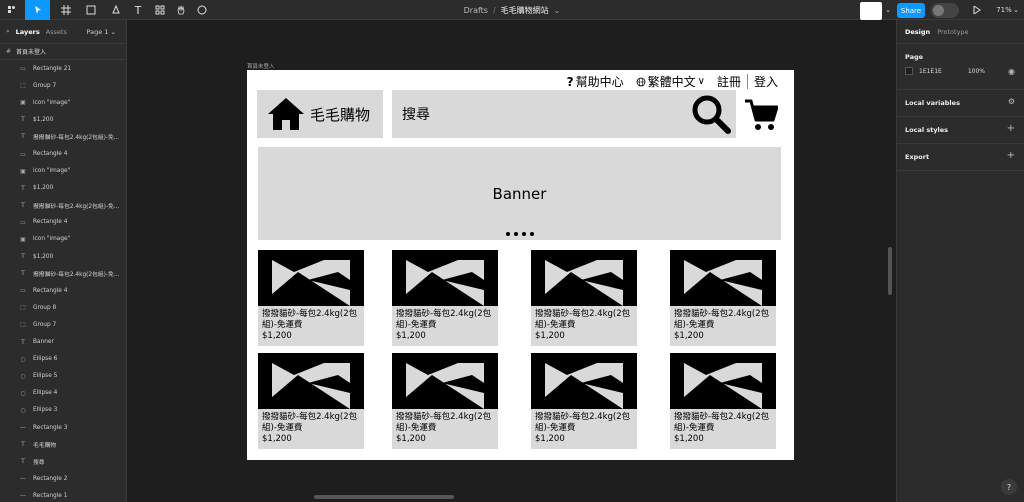 Image resolution: width=1024 pixels, height=502 pixels. Describe the element at coordinates (66, 10) in the screenshot. I see `frame-tool-icon` at that location.